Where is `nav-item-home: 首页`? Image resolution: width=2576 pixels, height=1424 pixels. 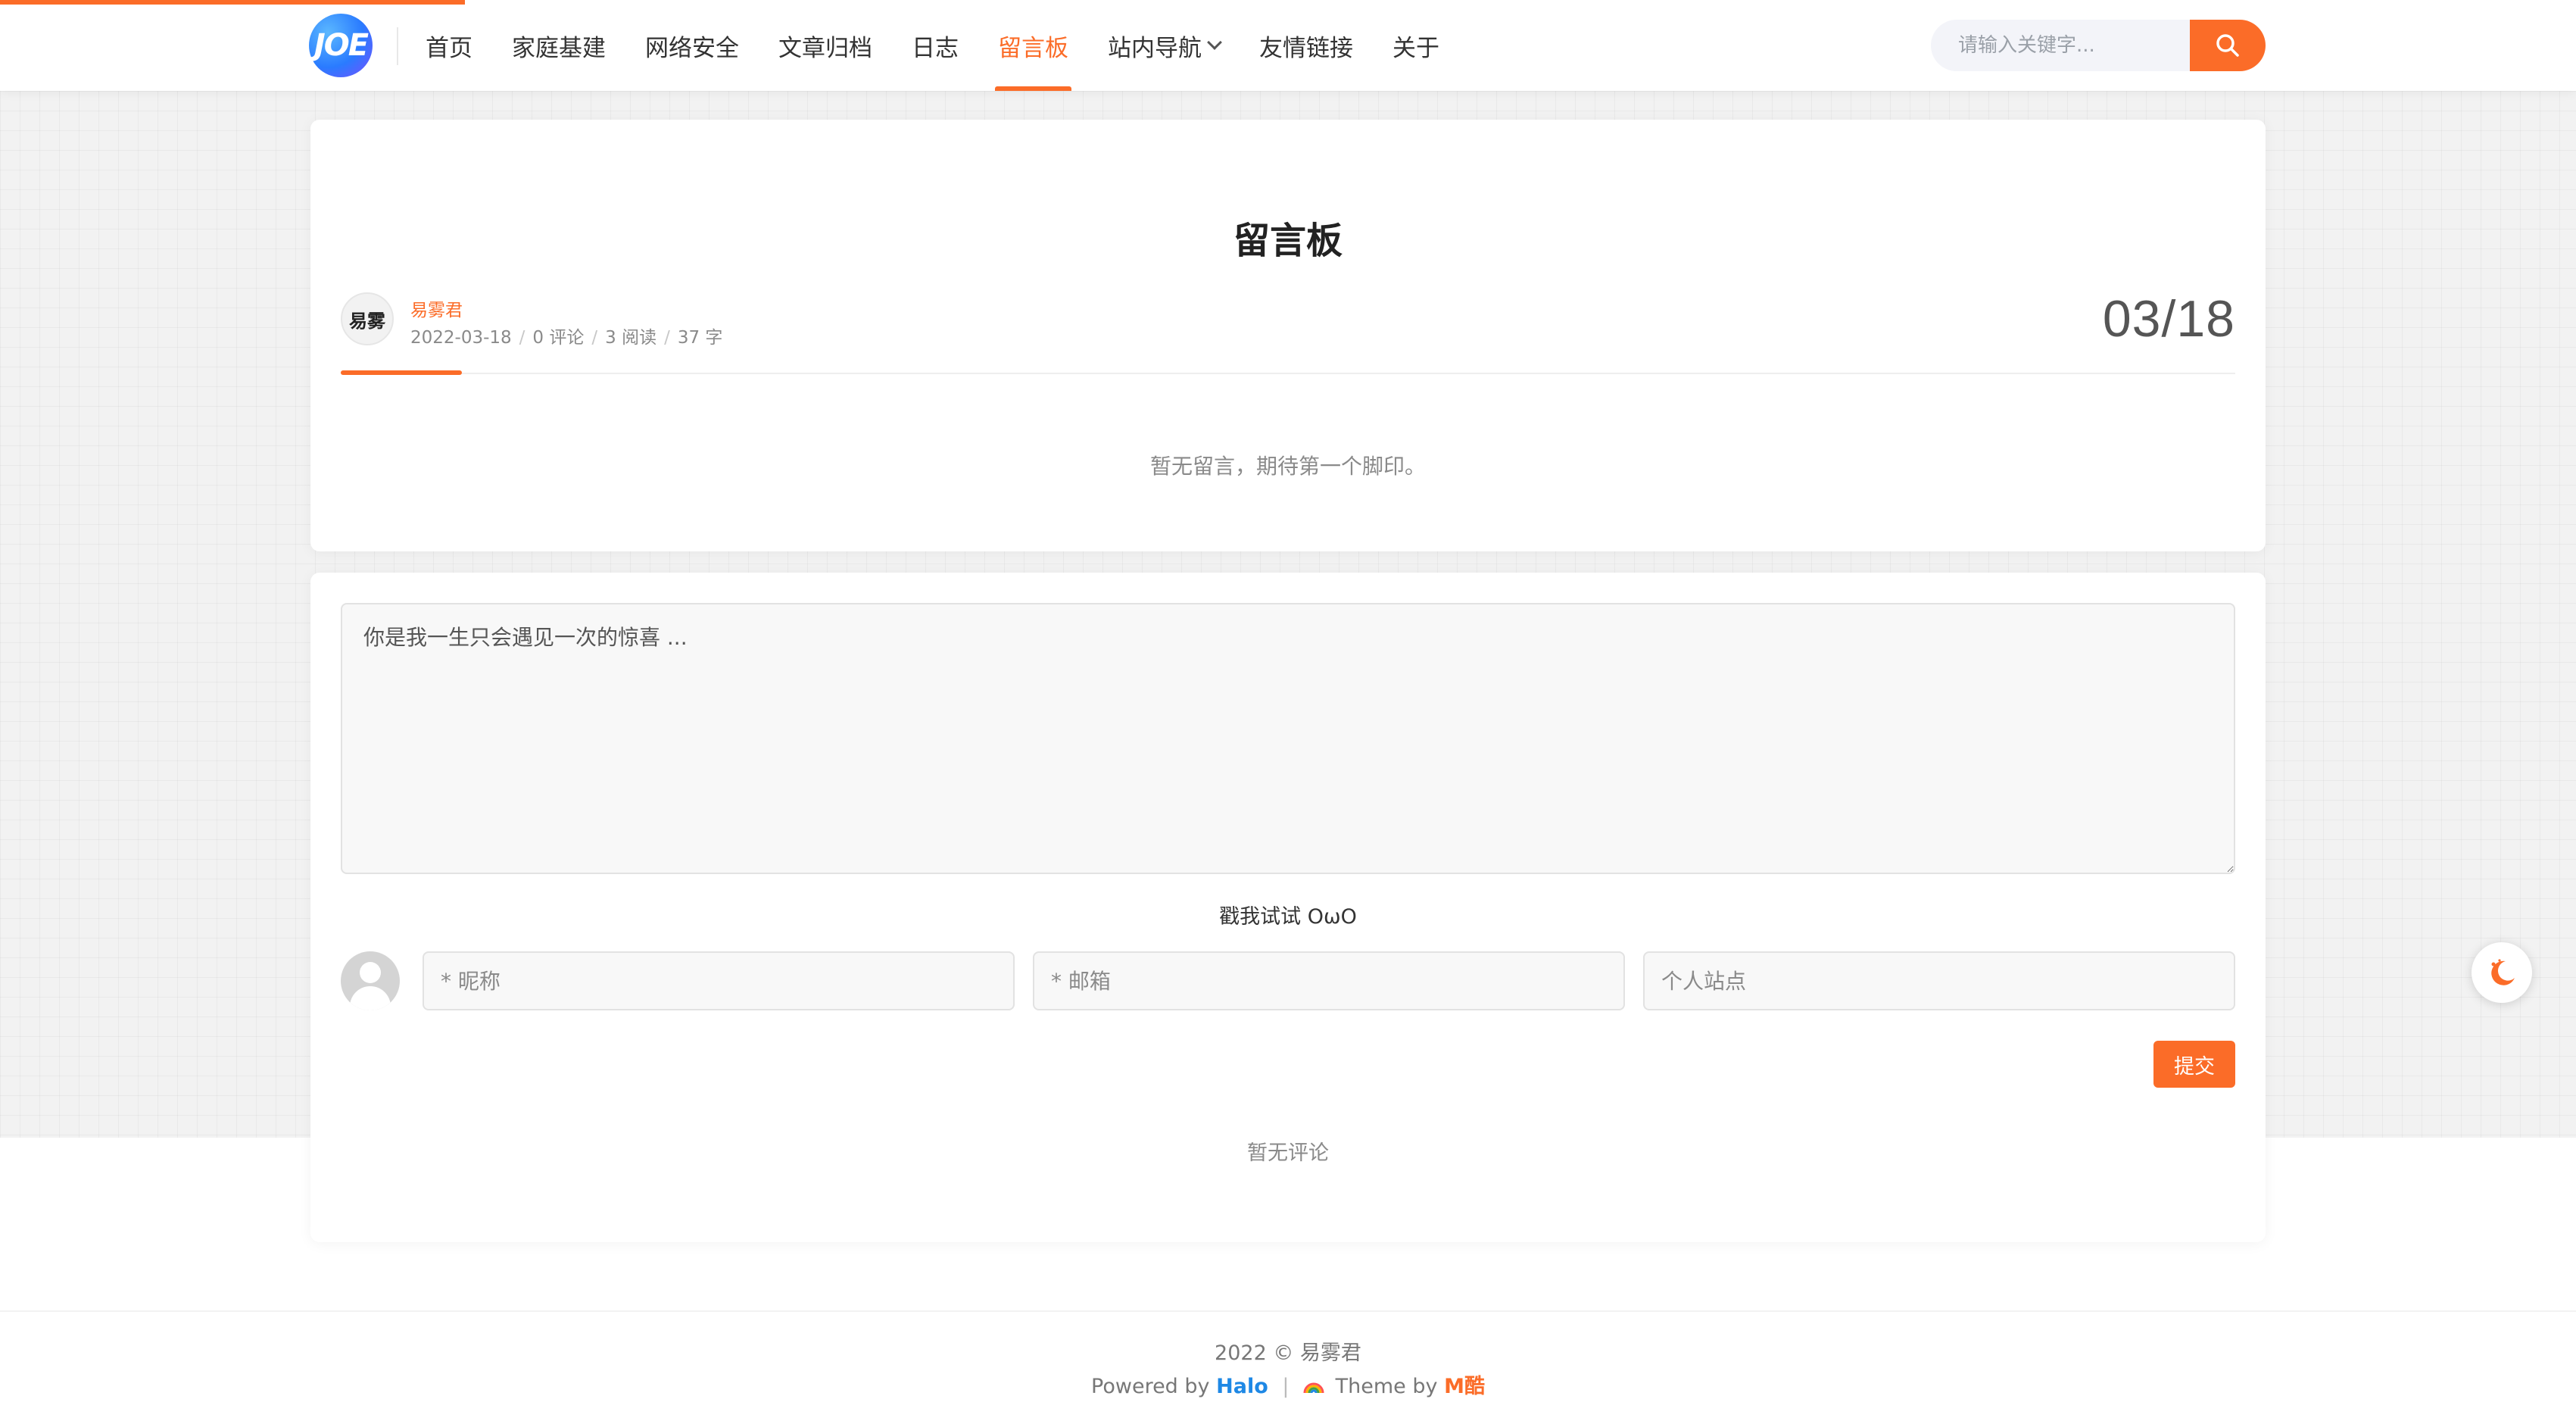 nav-item-home: 首页 is located at coordinates (449, 45).